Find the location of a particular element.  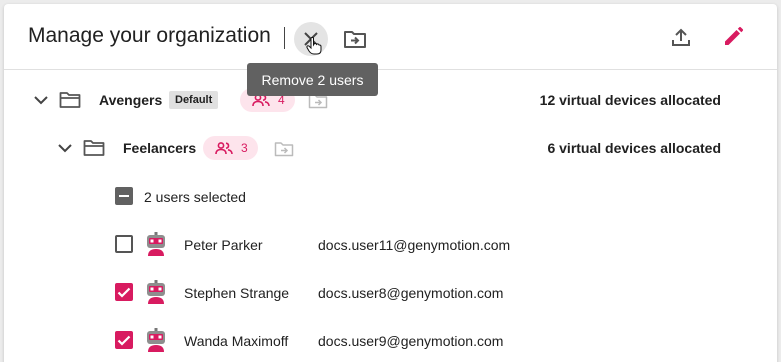

user-name: Wanda Maximoff is located at coordinates (236, 341).